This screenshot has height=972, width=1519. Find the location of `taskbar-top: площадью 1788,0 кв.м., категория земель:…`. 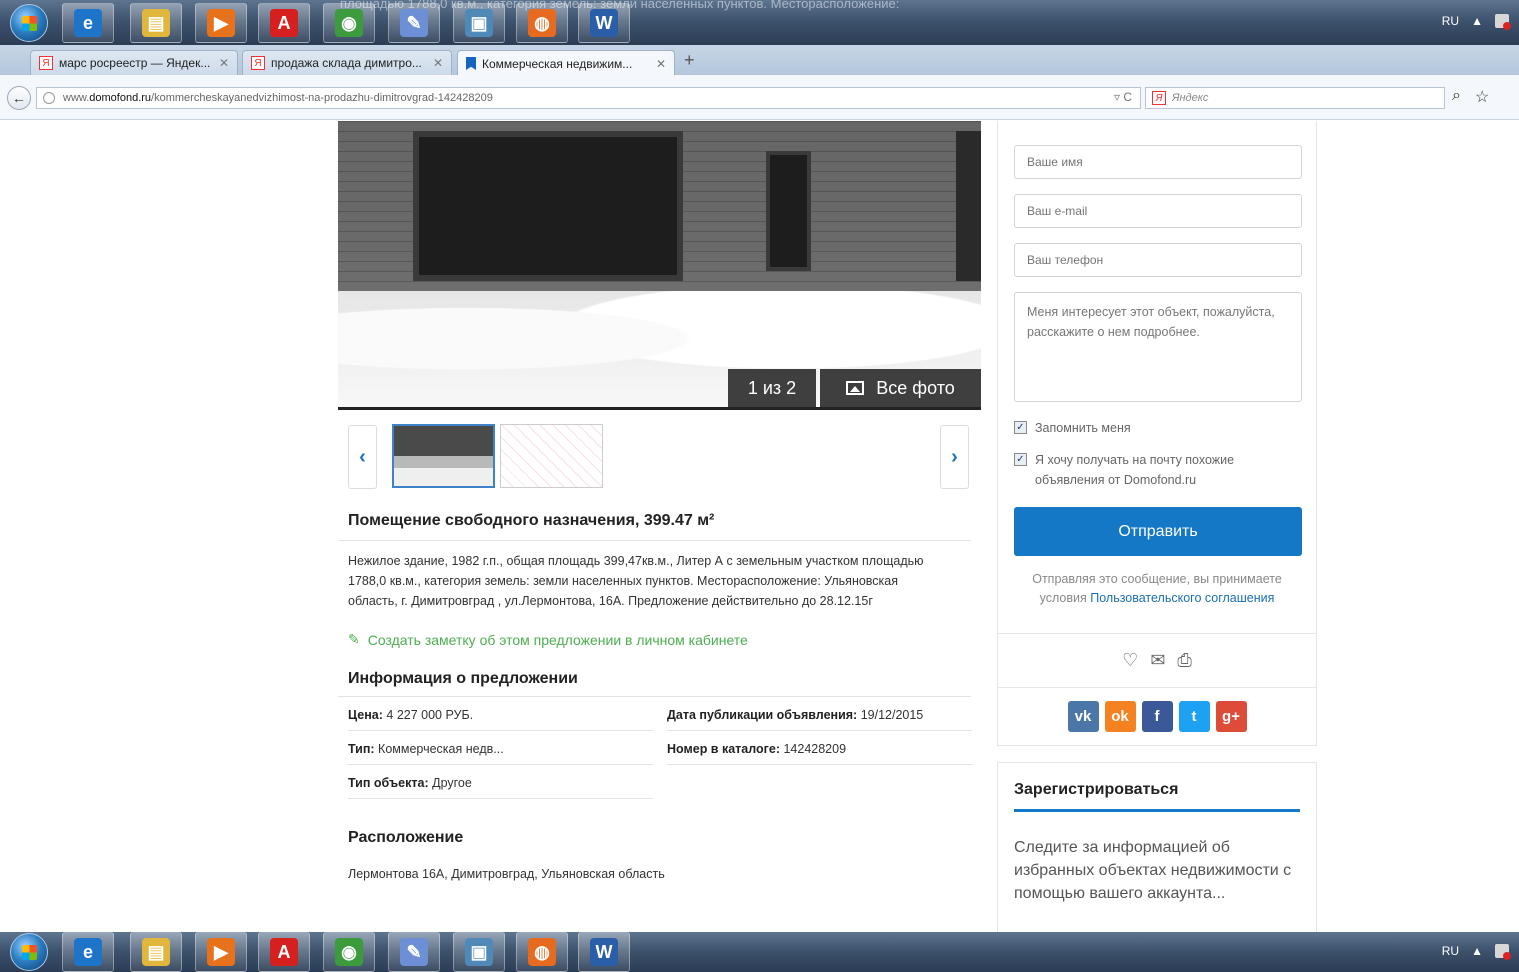

taskbar-top: площадью 1788,0 кв.м., категория земель:… is located at coordinates (759, 22).